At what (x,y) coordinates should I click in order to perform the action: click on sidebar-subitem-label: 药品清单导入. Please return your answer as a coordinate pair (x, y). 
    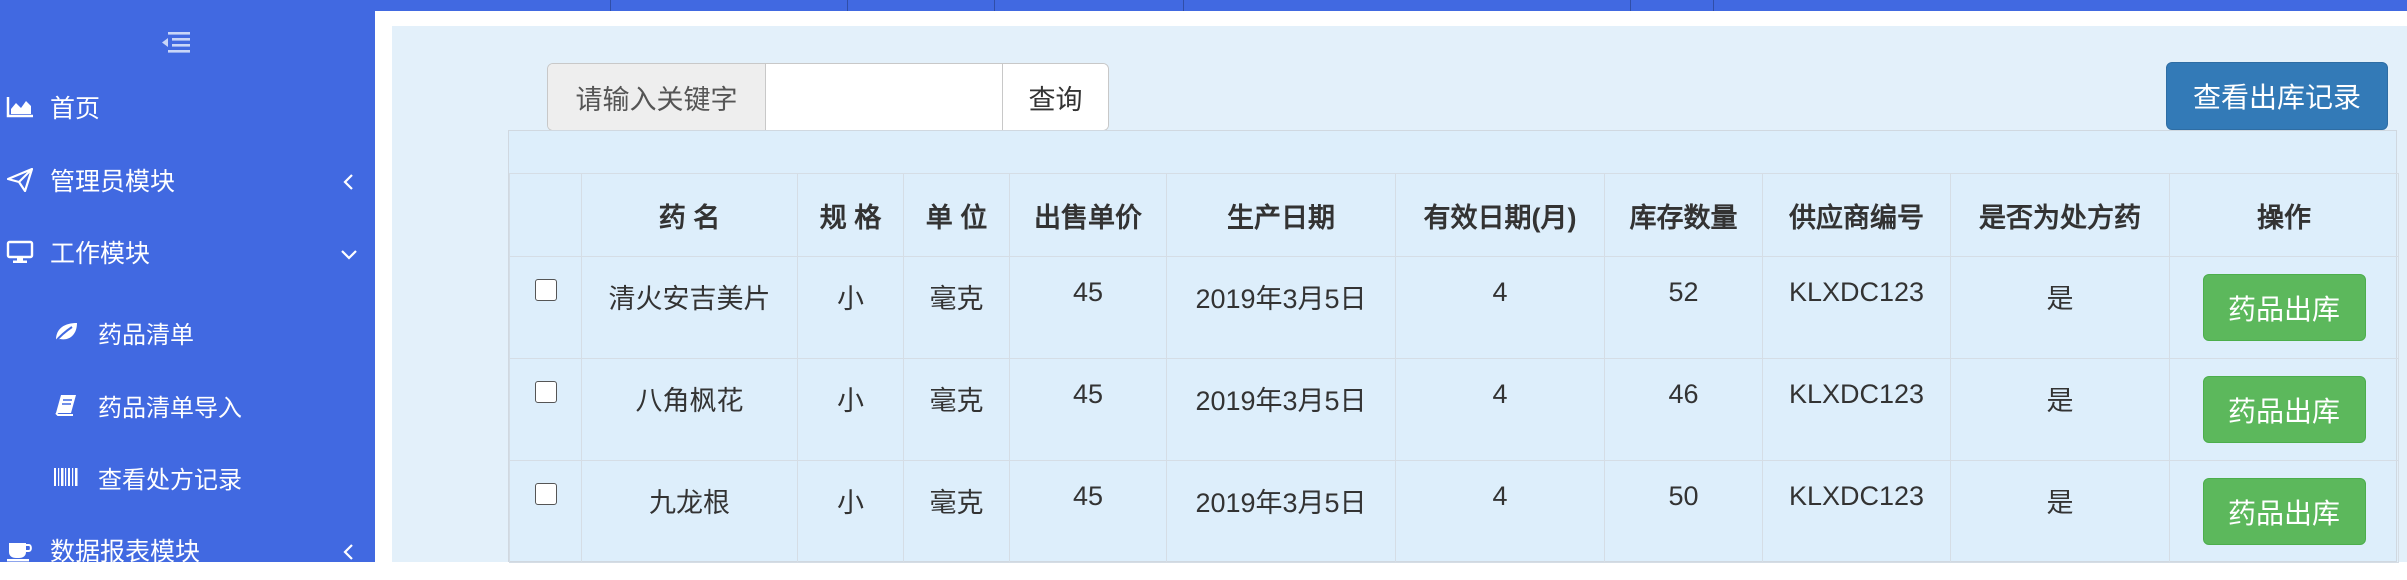
    Looking at the image, I should click on (170, 408).